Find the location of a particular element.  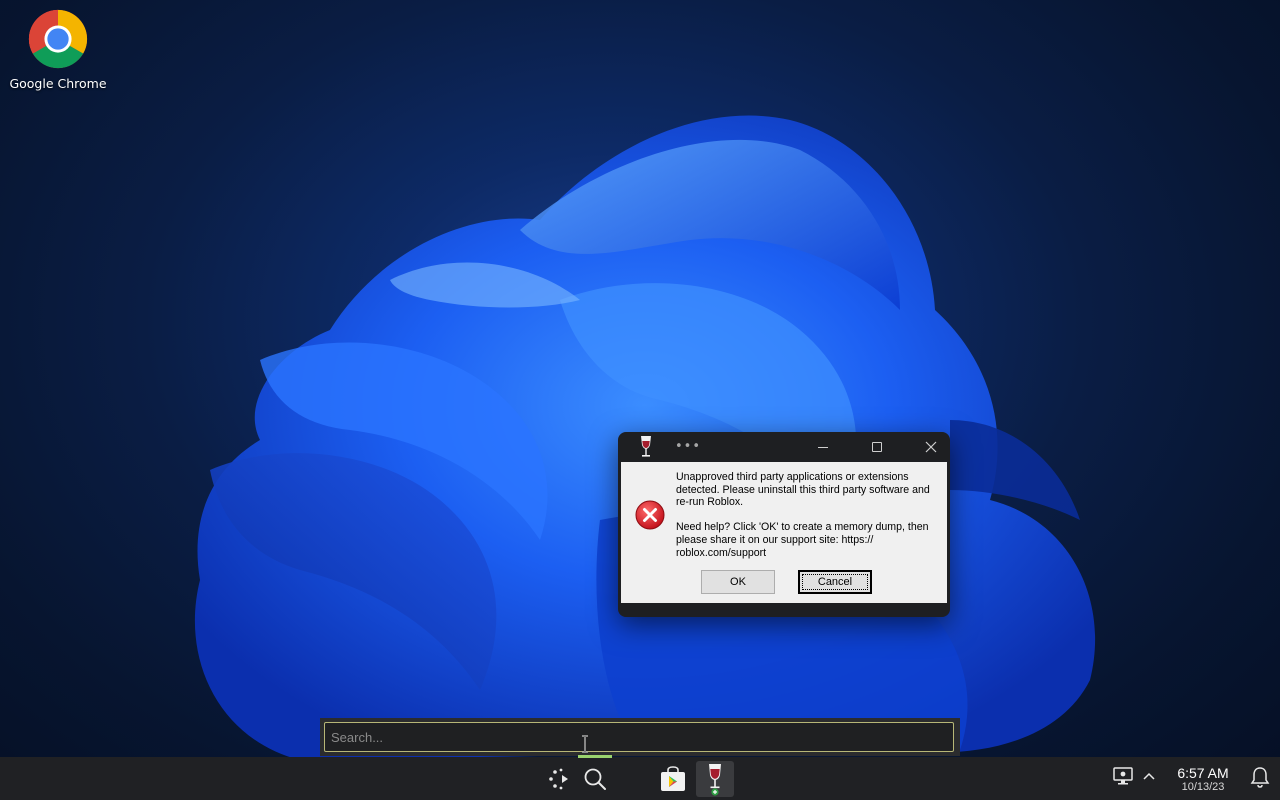

launcher-icon is located at coordinates (558, 779).